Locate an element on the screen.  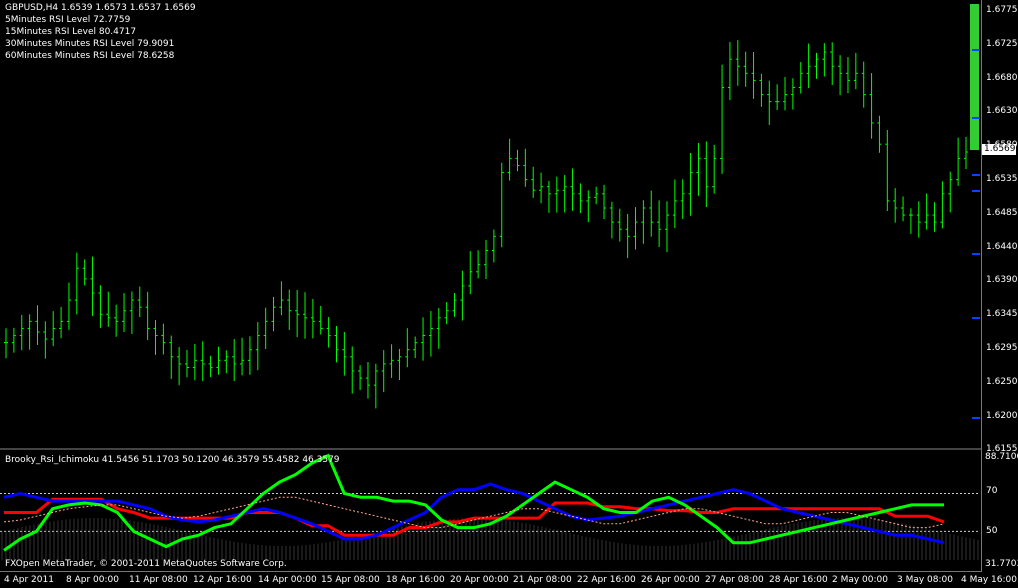
price-tick-label: 1.6250 is located at coordinates (1002, 381).